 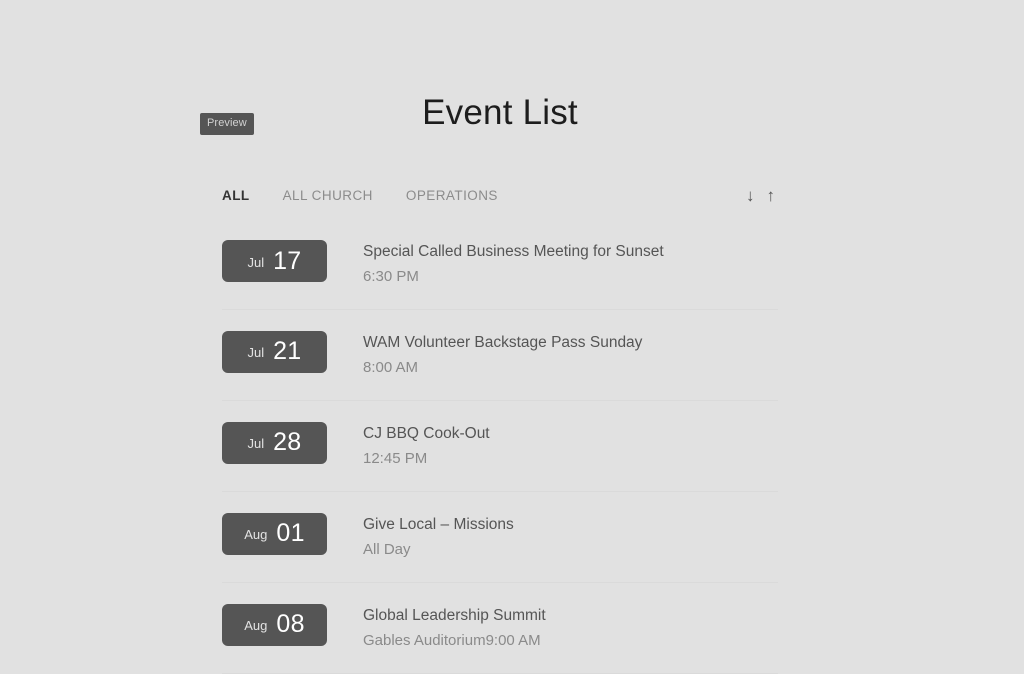 I want to click on event-date-chip: Aug 01, so click(x=274, y=533).